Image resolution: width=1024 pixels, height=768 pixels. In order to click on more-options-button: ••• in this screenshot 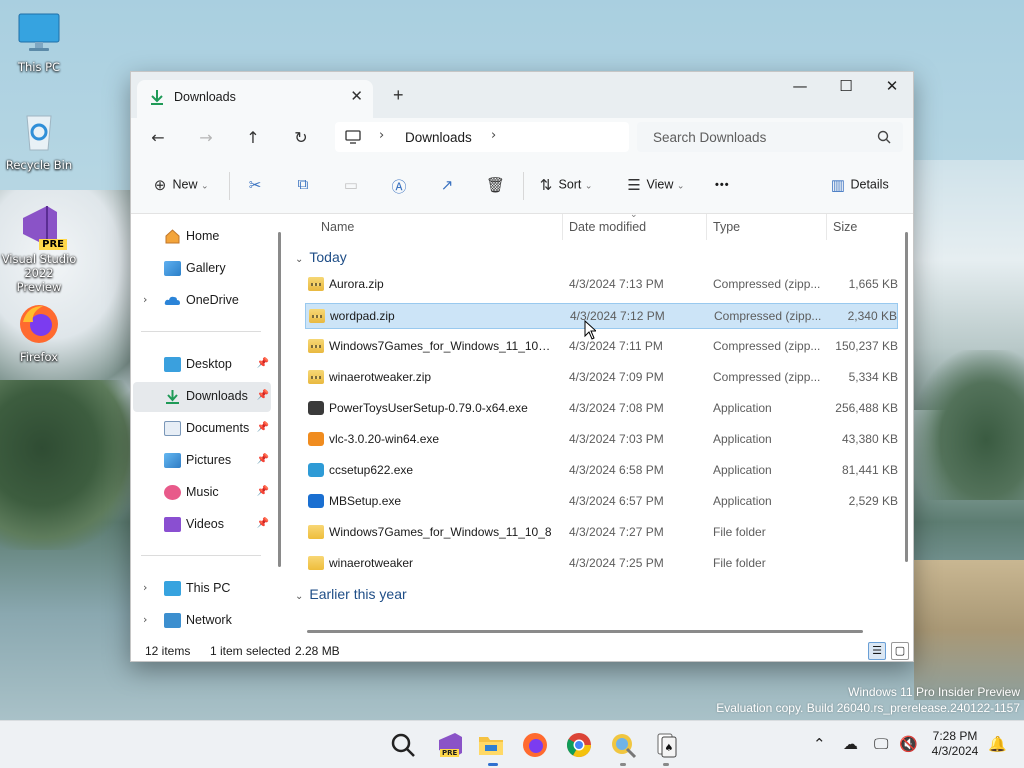, I will do `click(722, 189)`.